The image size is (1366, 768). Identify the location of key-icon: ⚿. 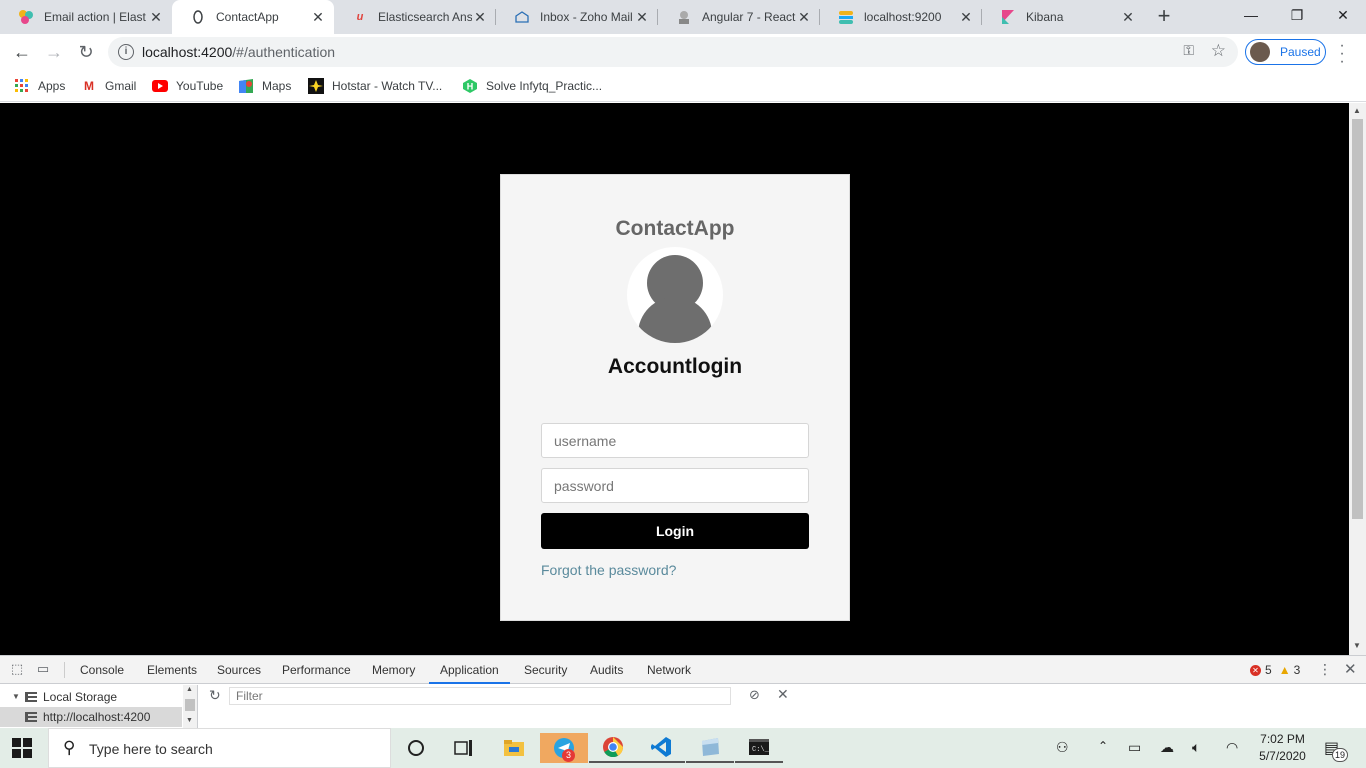
(1188, 50).